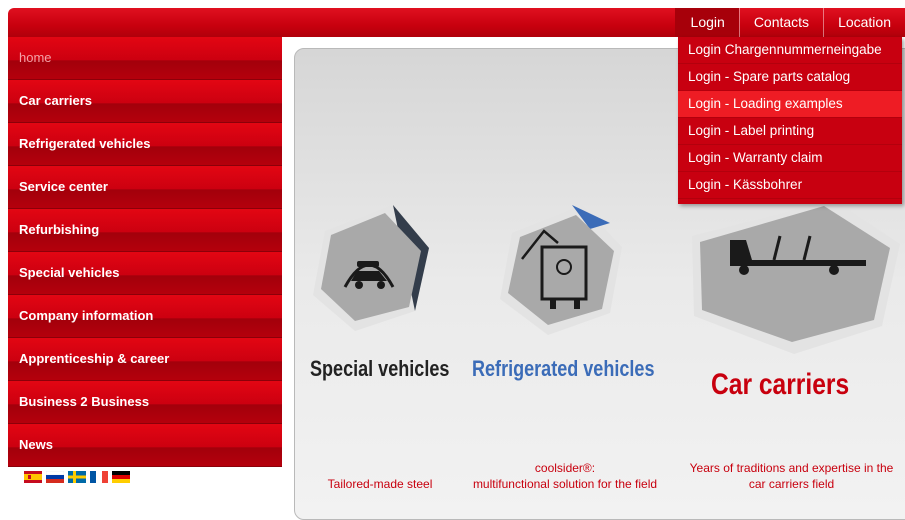 This screenshot has height=520, width=905. Describe the element at coordinates (145, 359) in the screenshot. I see `sidebar-item-apprenticeship: Apprenticeship & career` at that location.